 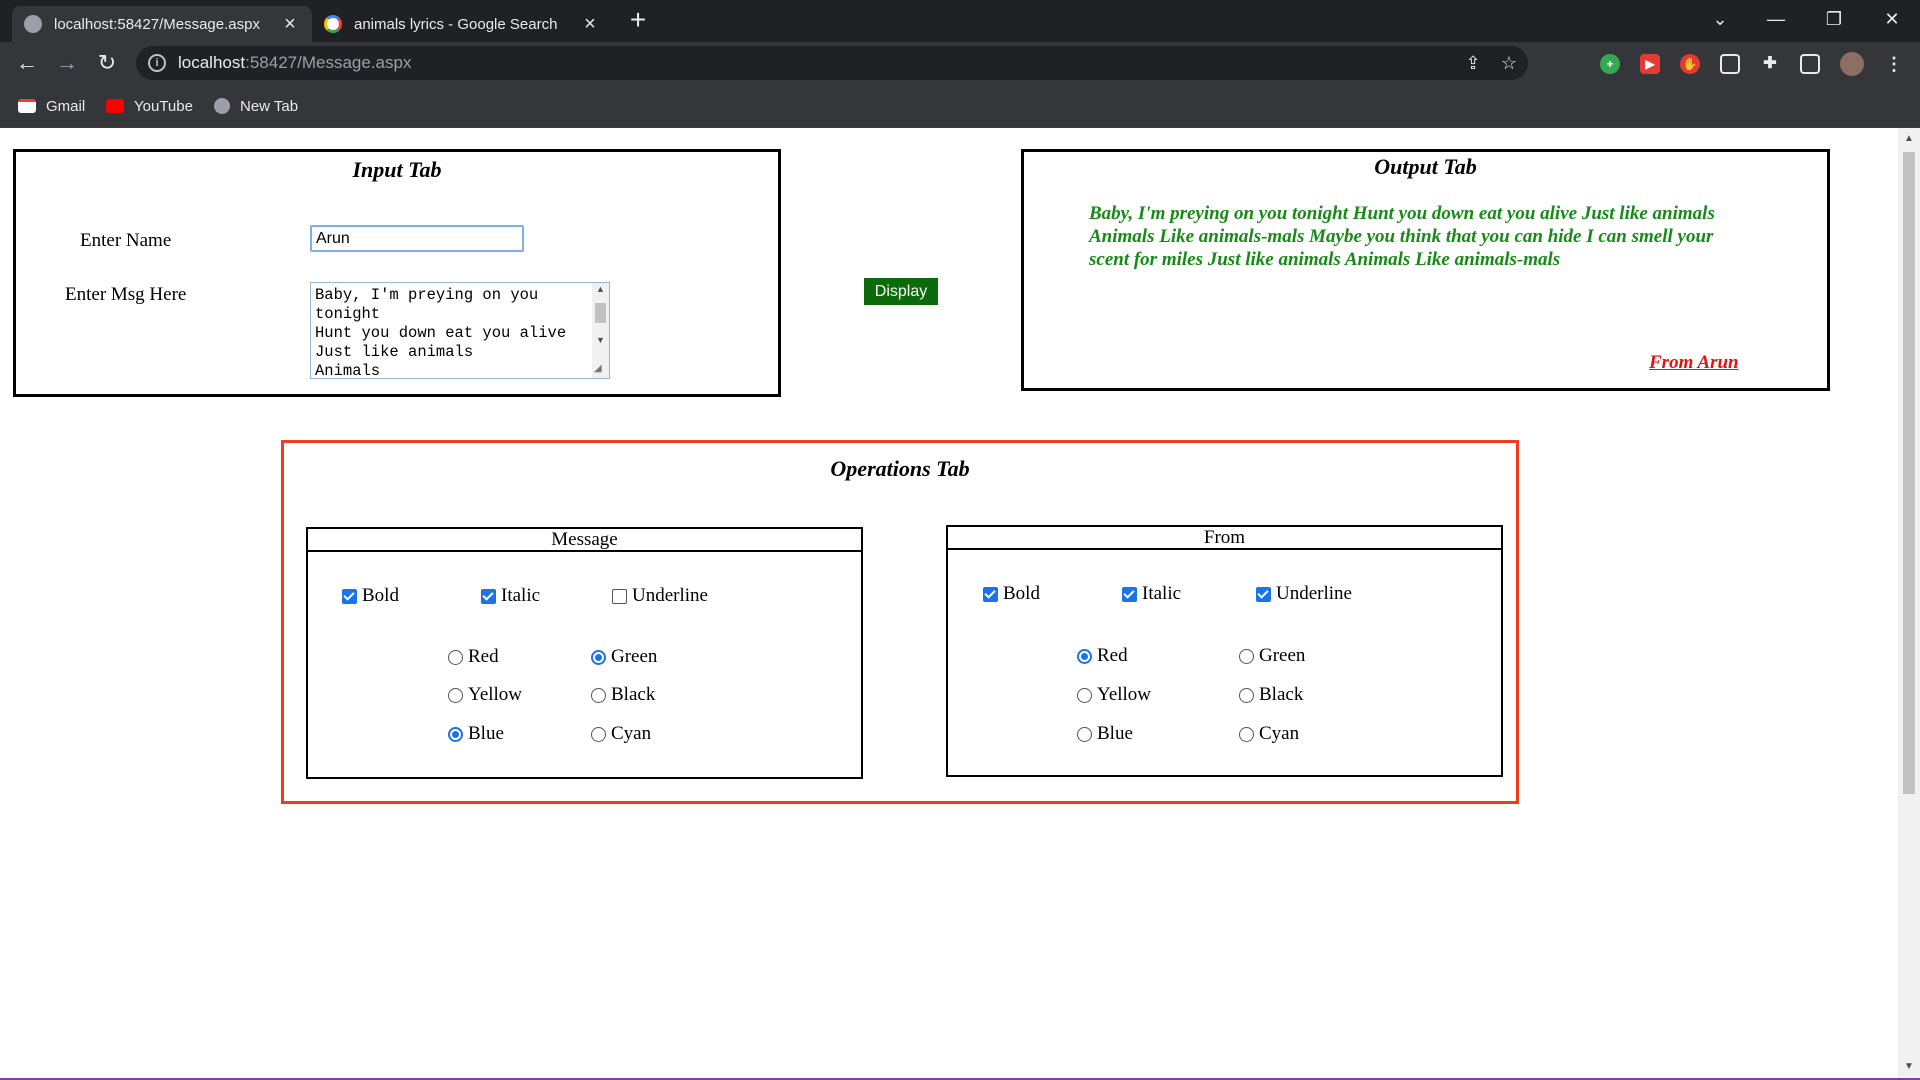 I want to click on from-color-blue-radio: Blue, so click(x=1105, y=734).